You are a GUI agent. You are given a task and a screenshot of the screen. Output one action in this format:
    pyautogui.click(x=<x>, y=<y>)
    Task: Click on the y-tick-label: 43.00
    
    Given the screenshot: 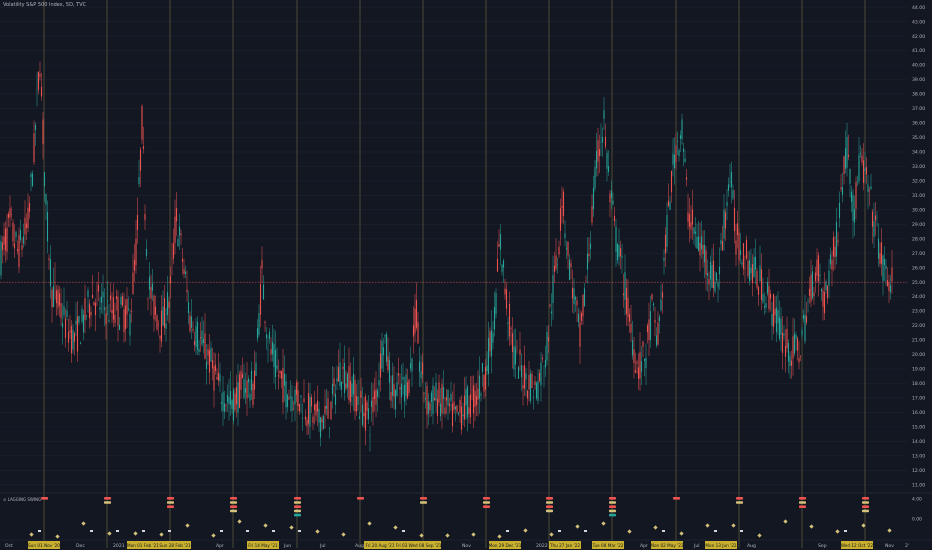 What is the action you would take?
    pyautogui.click(x=918, y=22)
    